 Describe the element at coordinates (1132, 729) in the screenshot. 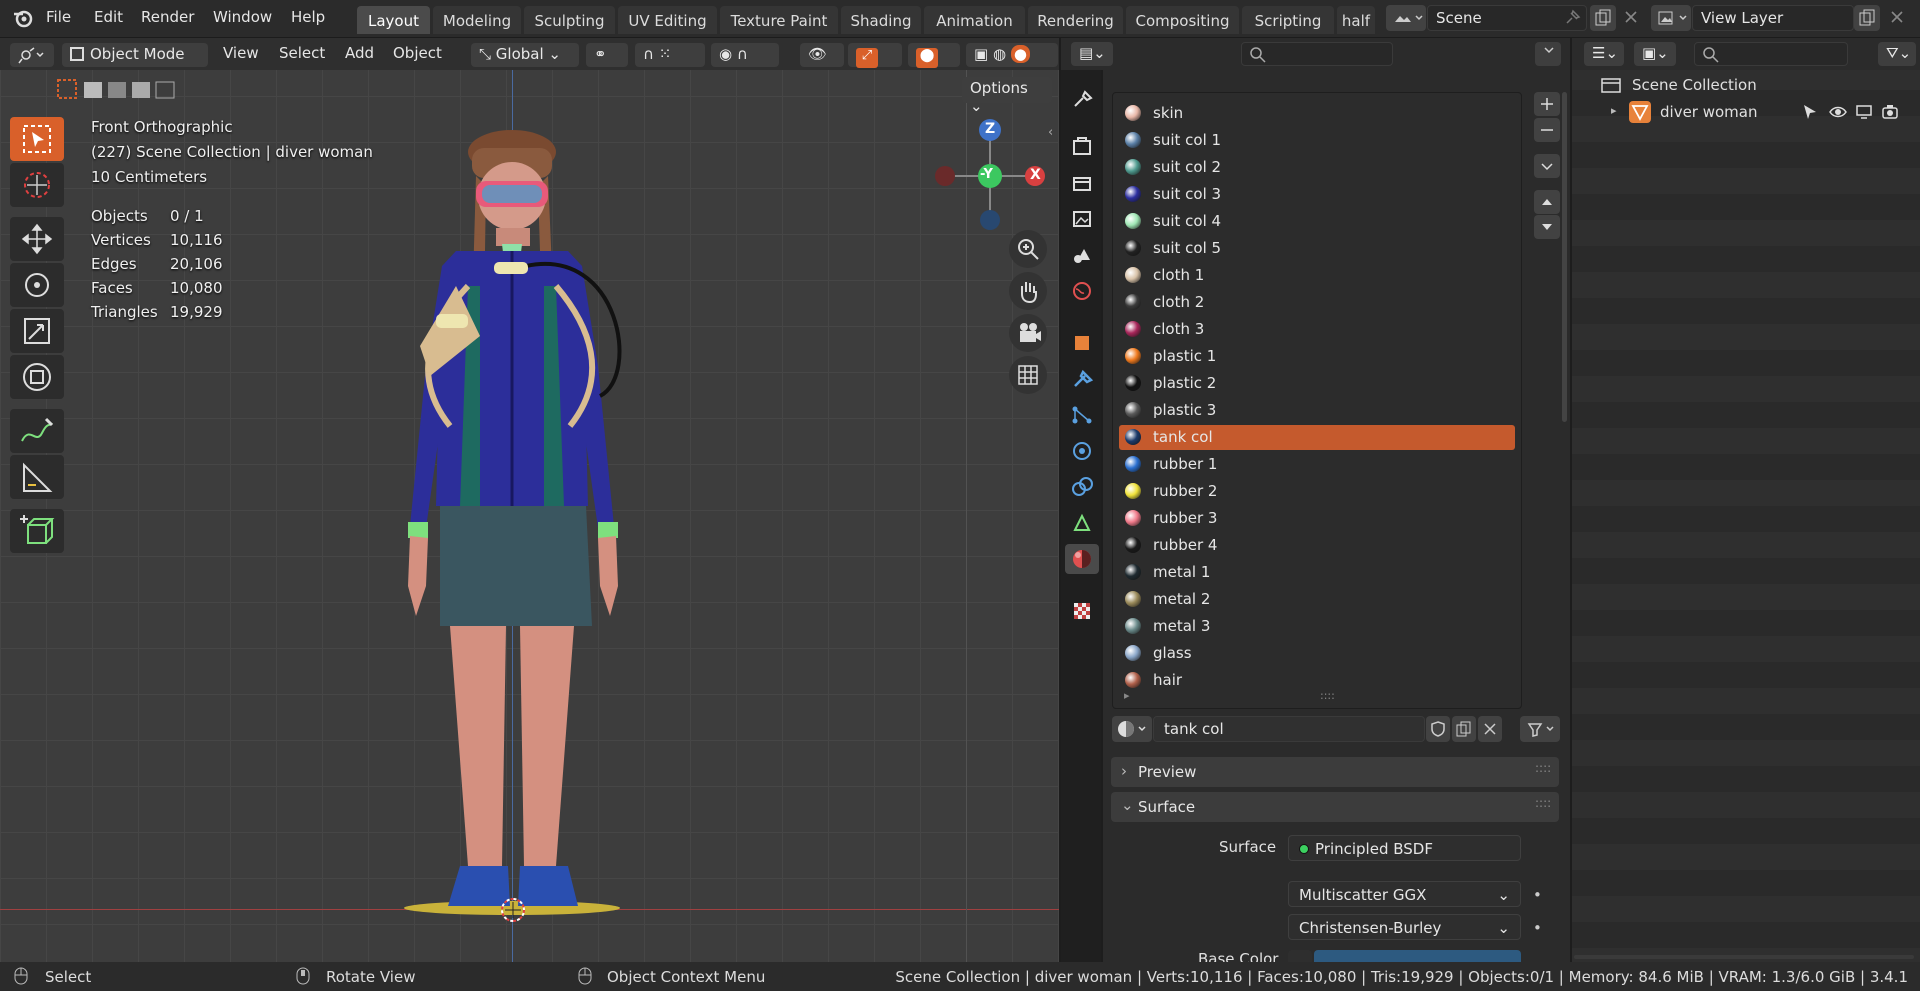

I see `browse-material-button` at that location.